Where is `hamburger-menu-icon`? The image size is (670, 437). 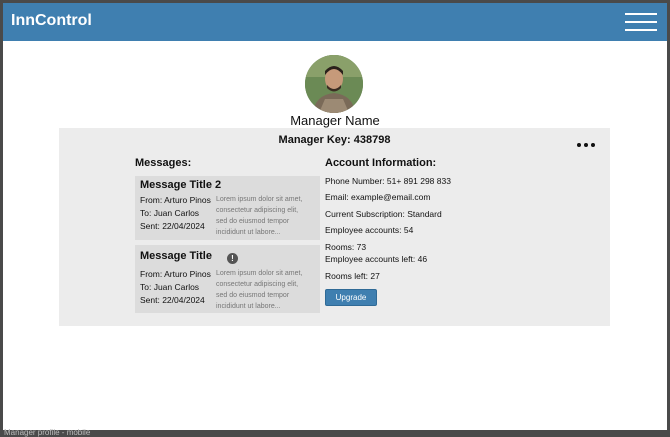
hamburger-menu-icon is located at coordinates (641, 22).